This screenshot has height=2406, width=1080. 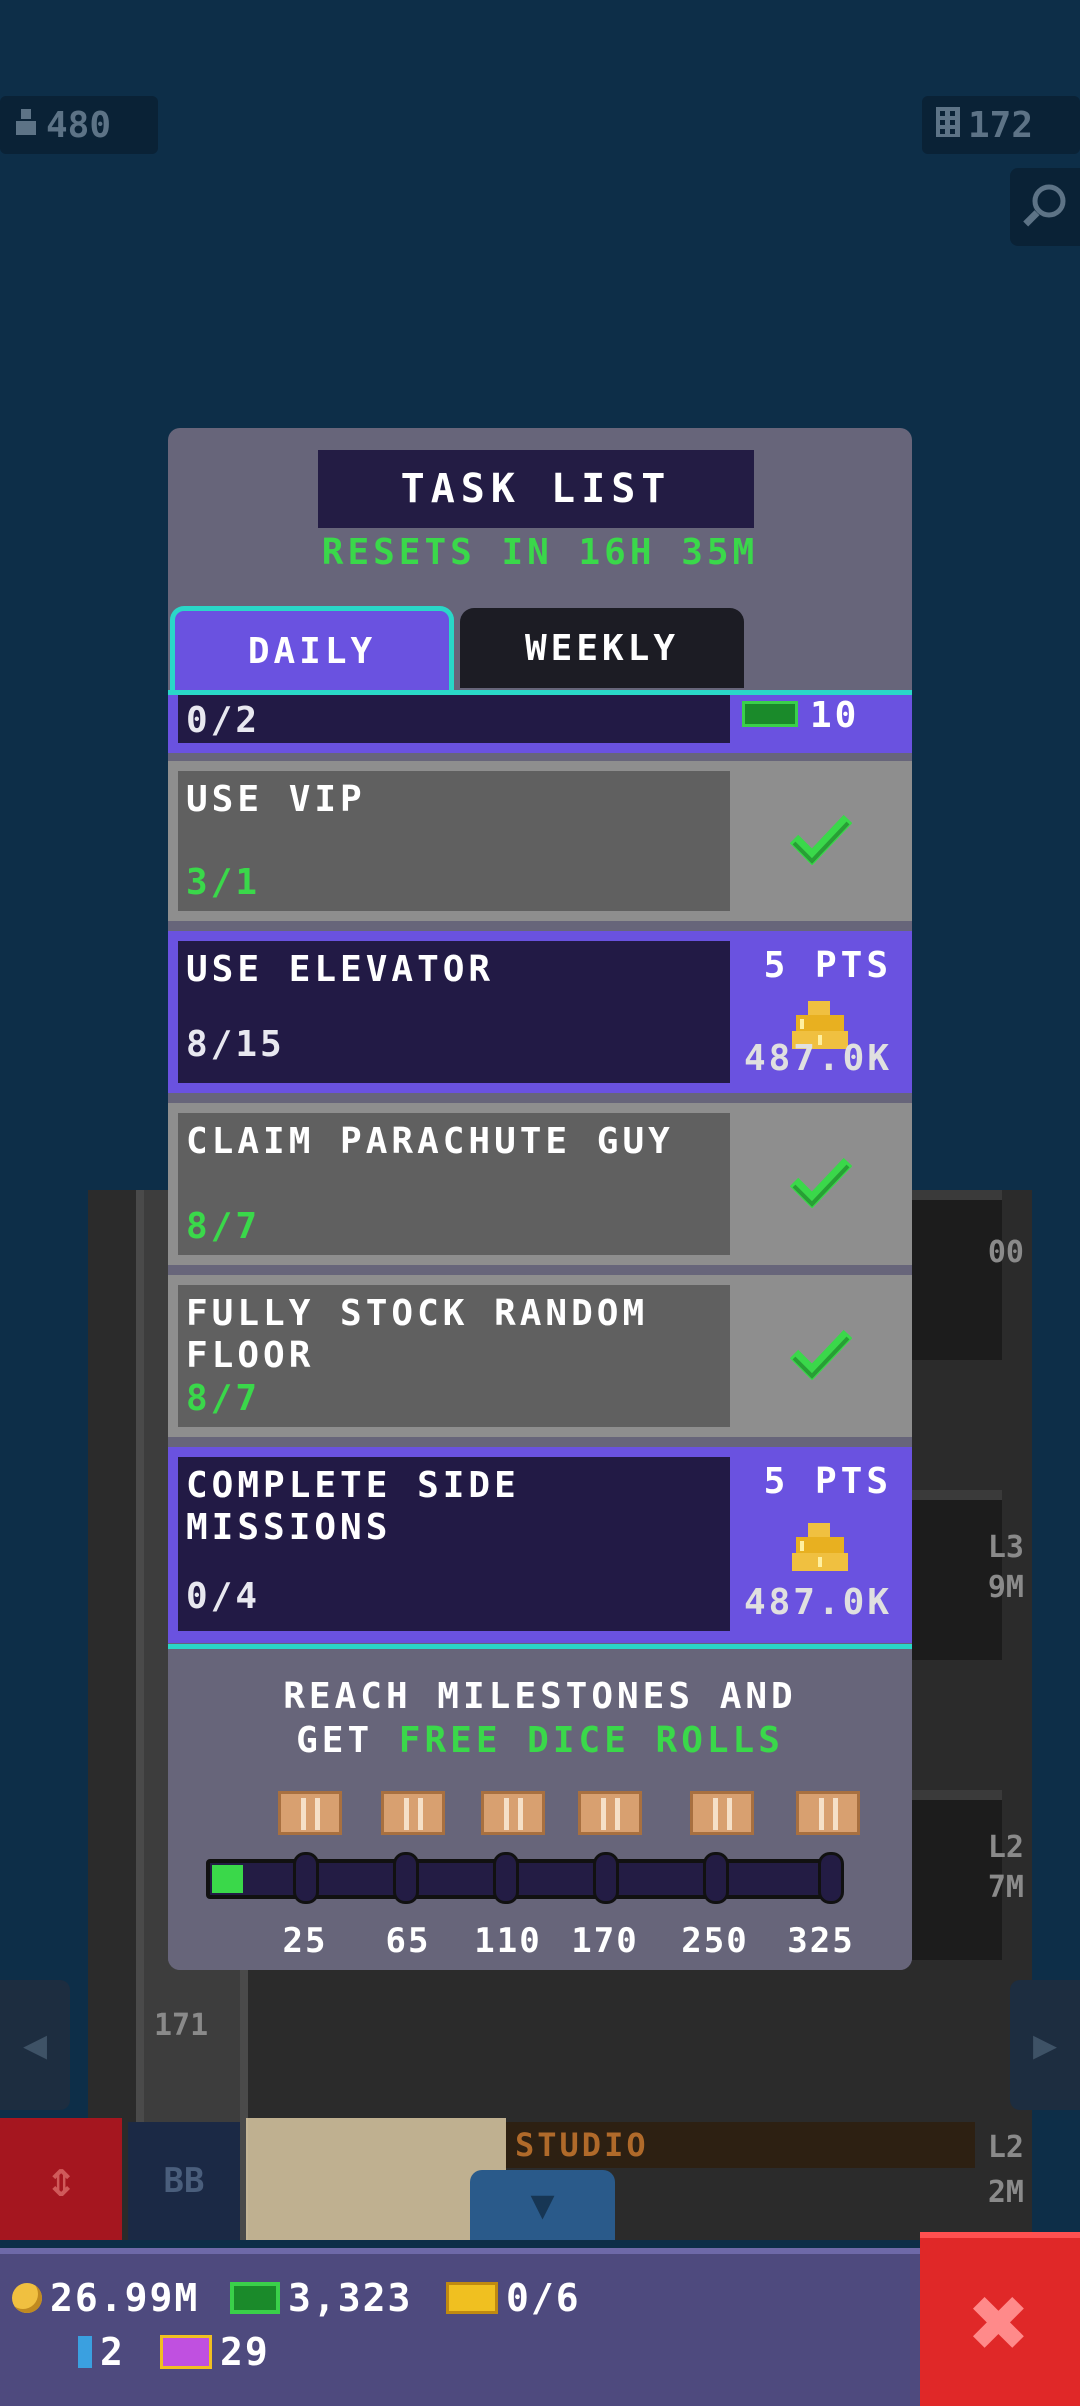 I want to click on floor-top-label: 00, so click(x=1005, y=1252).